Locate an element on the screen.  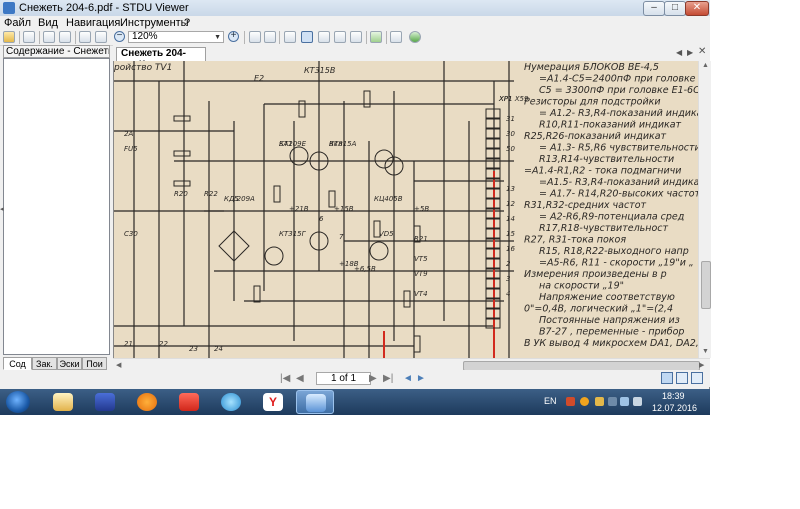
tray-avast-icon is located at coordinates (584, 401).